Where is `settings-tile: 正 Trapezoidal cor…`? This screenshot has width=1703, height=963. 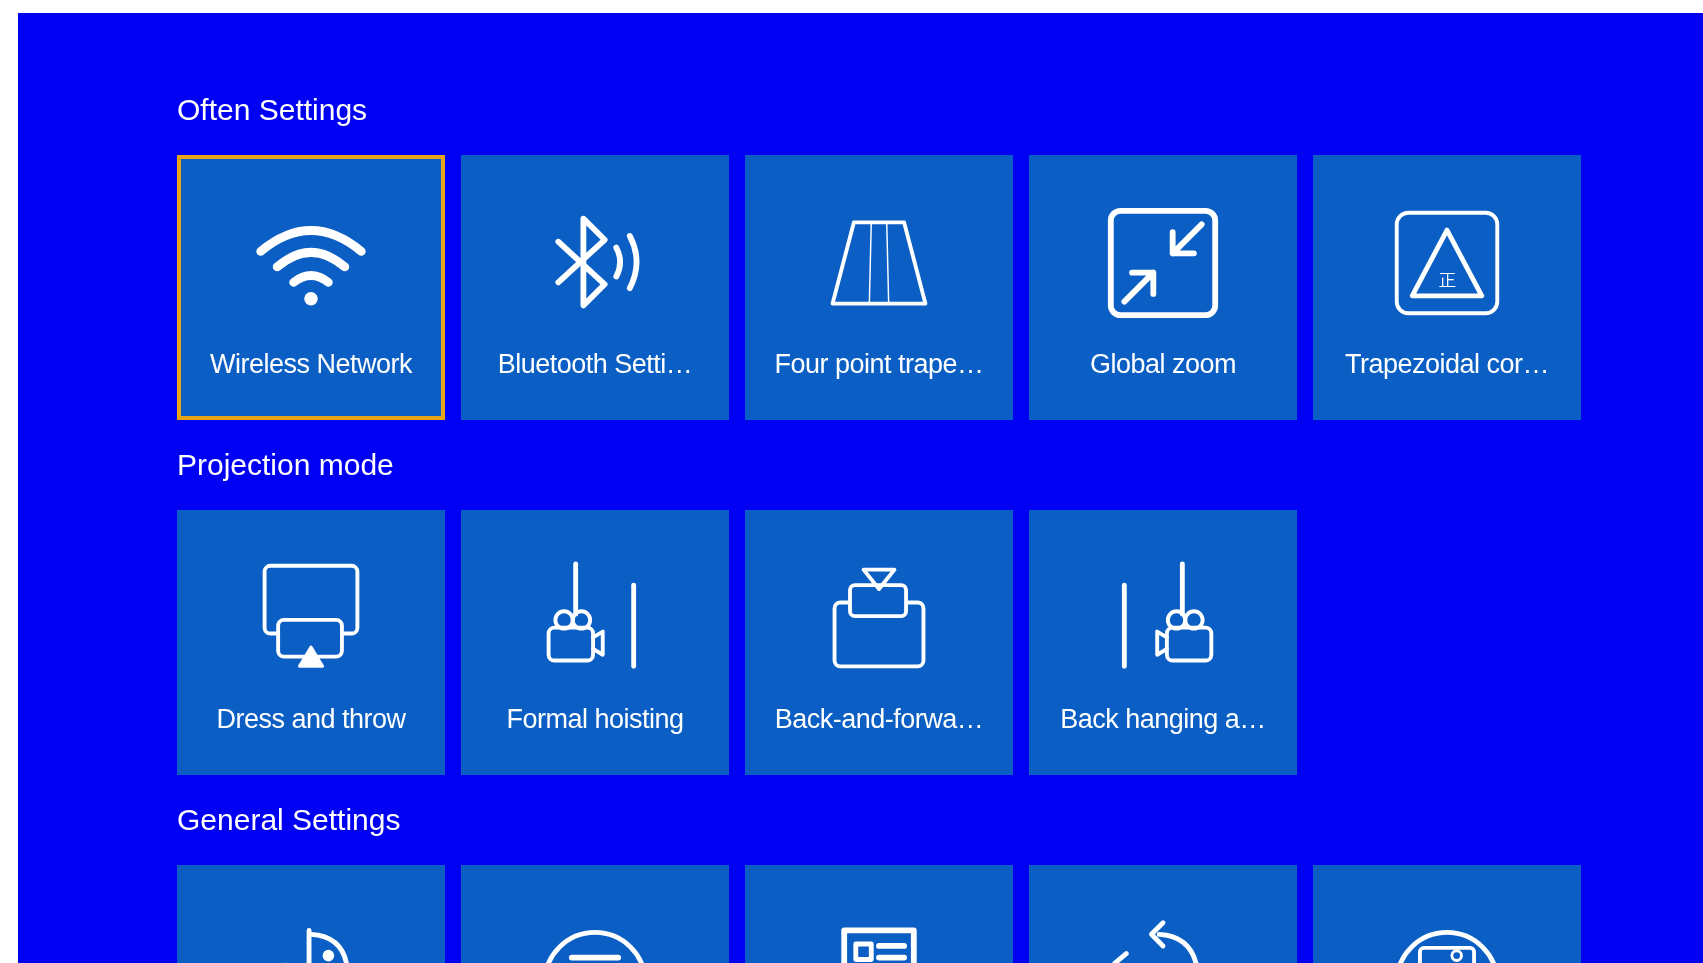 settings-tile: 正 Trapezoidal cor… is located at coordinates (1447, 287).